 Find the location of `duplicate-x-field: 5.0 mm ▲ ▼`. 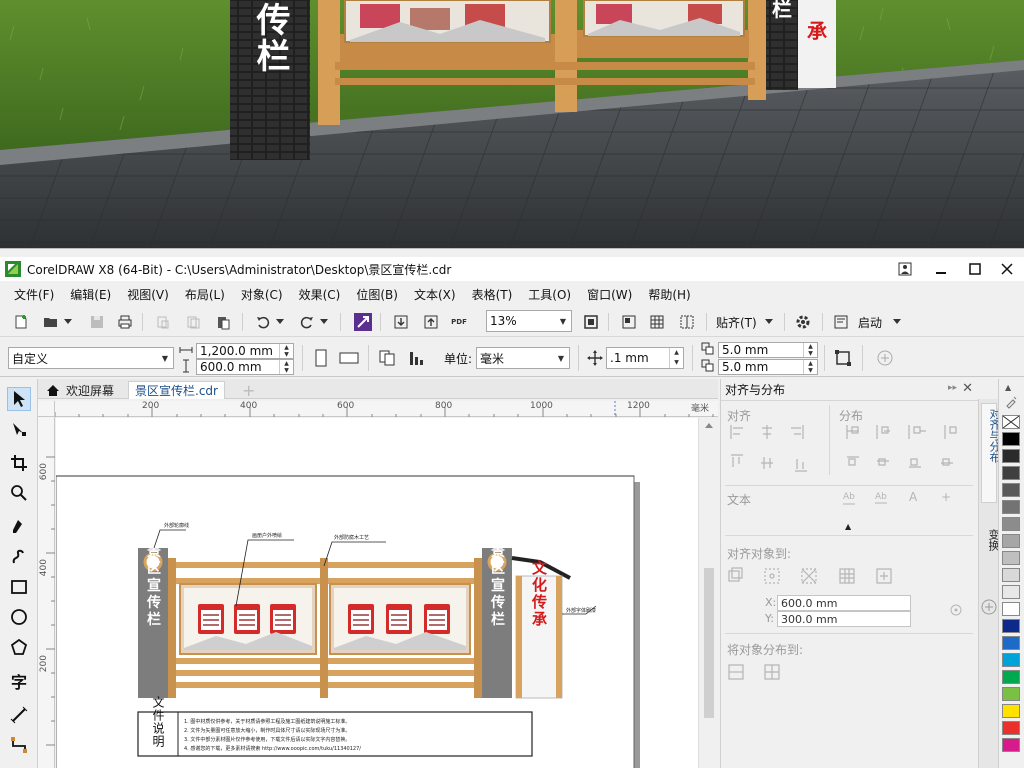

duplicate-x-field: 5.0 mm ▲ ▼ is located at coordinates (768, 350).